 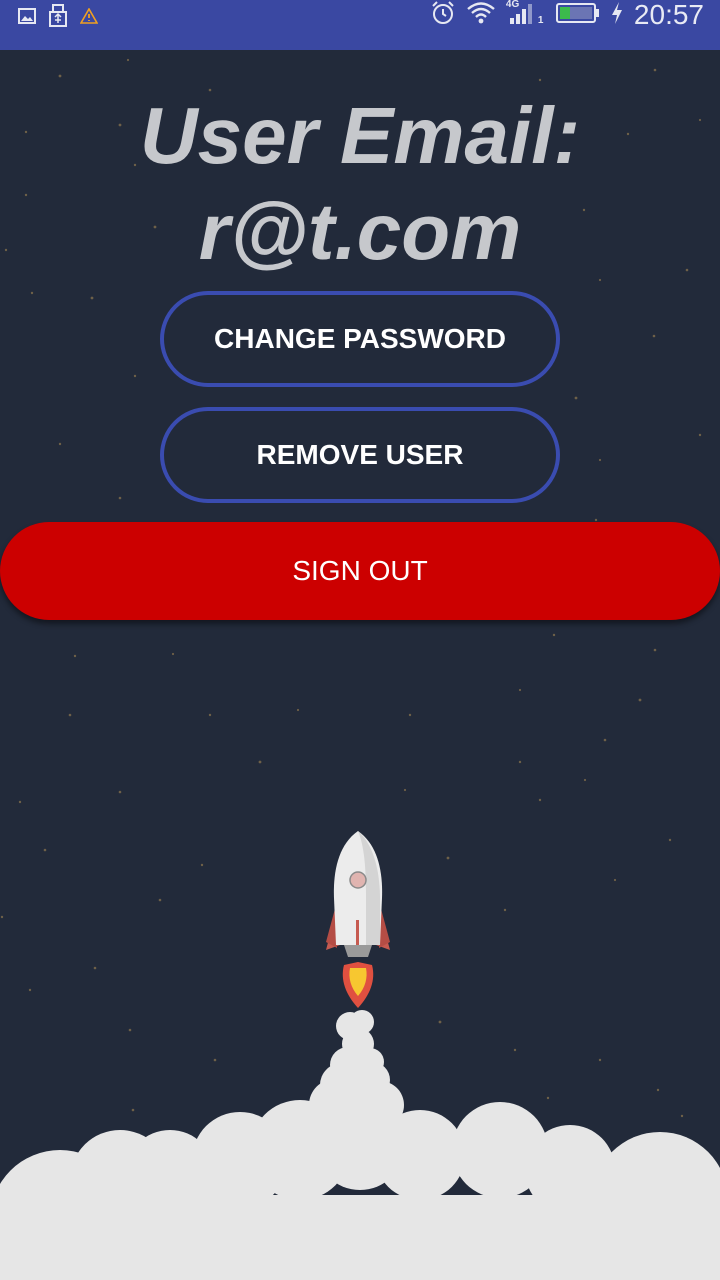 I want to click on battery-icon, so click(x=577, y=15).